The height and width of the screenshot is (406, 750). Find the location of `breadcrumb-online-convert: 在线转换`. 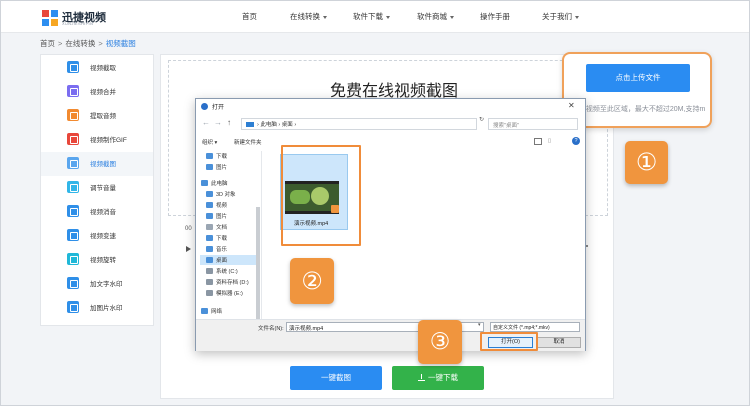

breadcrumb-online-convert: 在线转换 is located at coordinates (80, 43).